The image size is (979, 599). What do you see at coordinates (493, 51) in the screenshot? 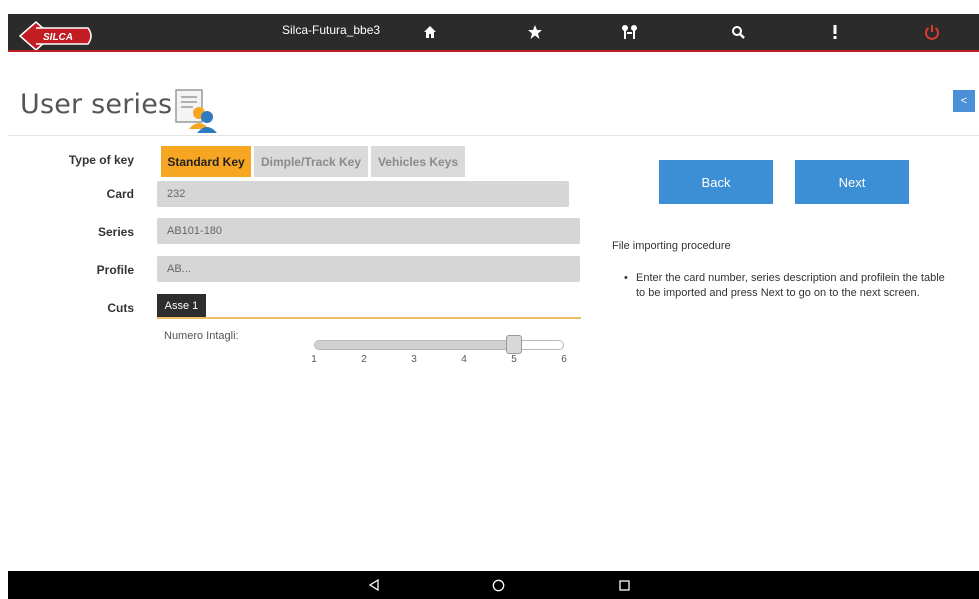
I see `accent-line` at bounding box center [493, 51].